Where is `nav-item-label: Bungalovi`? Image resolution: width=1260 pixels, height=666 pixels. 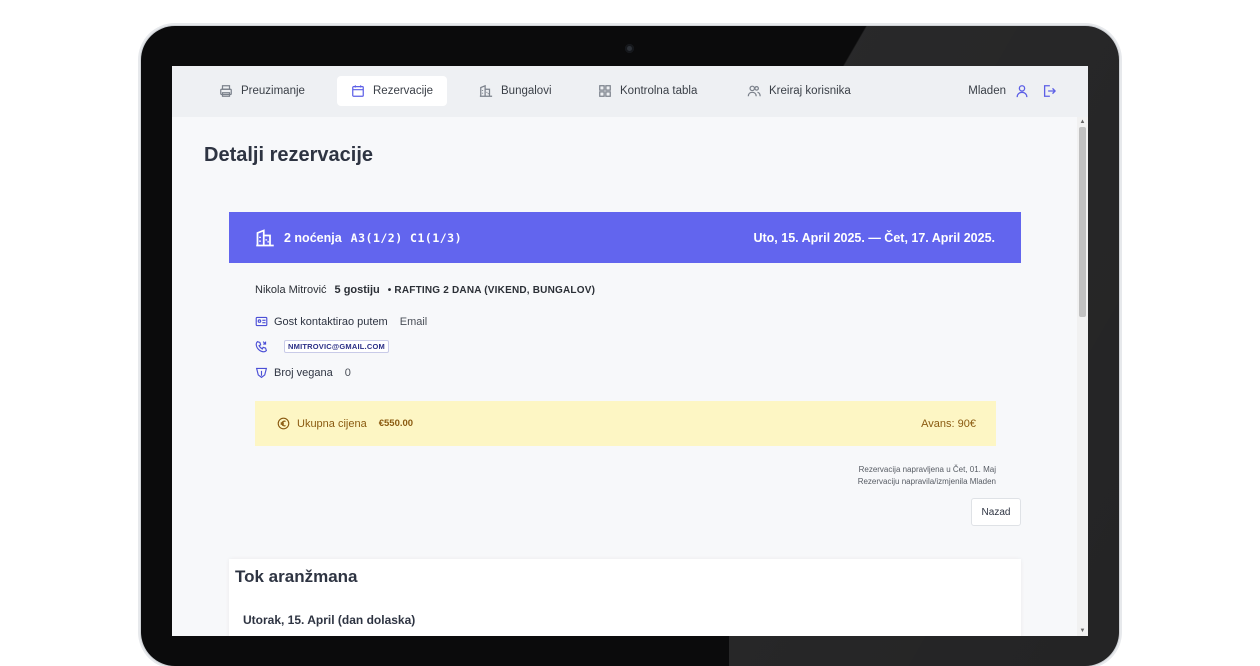
nav-item-label: Bungalovi is located at coordinates (526, 91).